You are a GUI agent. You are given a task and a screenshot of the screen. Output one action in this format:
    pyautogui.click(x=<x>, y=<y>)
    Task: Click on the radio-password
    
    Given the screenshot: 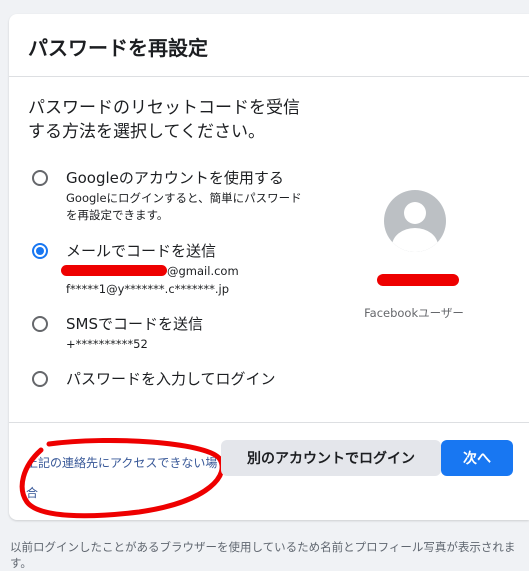 What is the action you would take?
    pyautogui.click(x=40, y=379)
    